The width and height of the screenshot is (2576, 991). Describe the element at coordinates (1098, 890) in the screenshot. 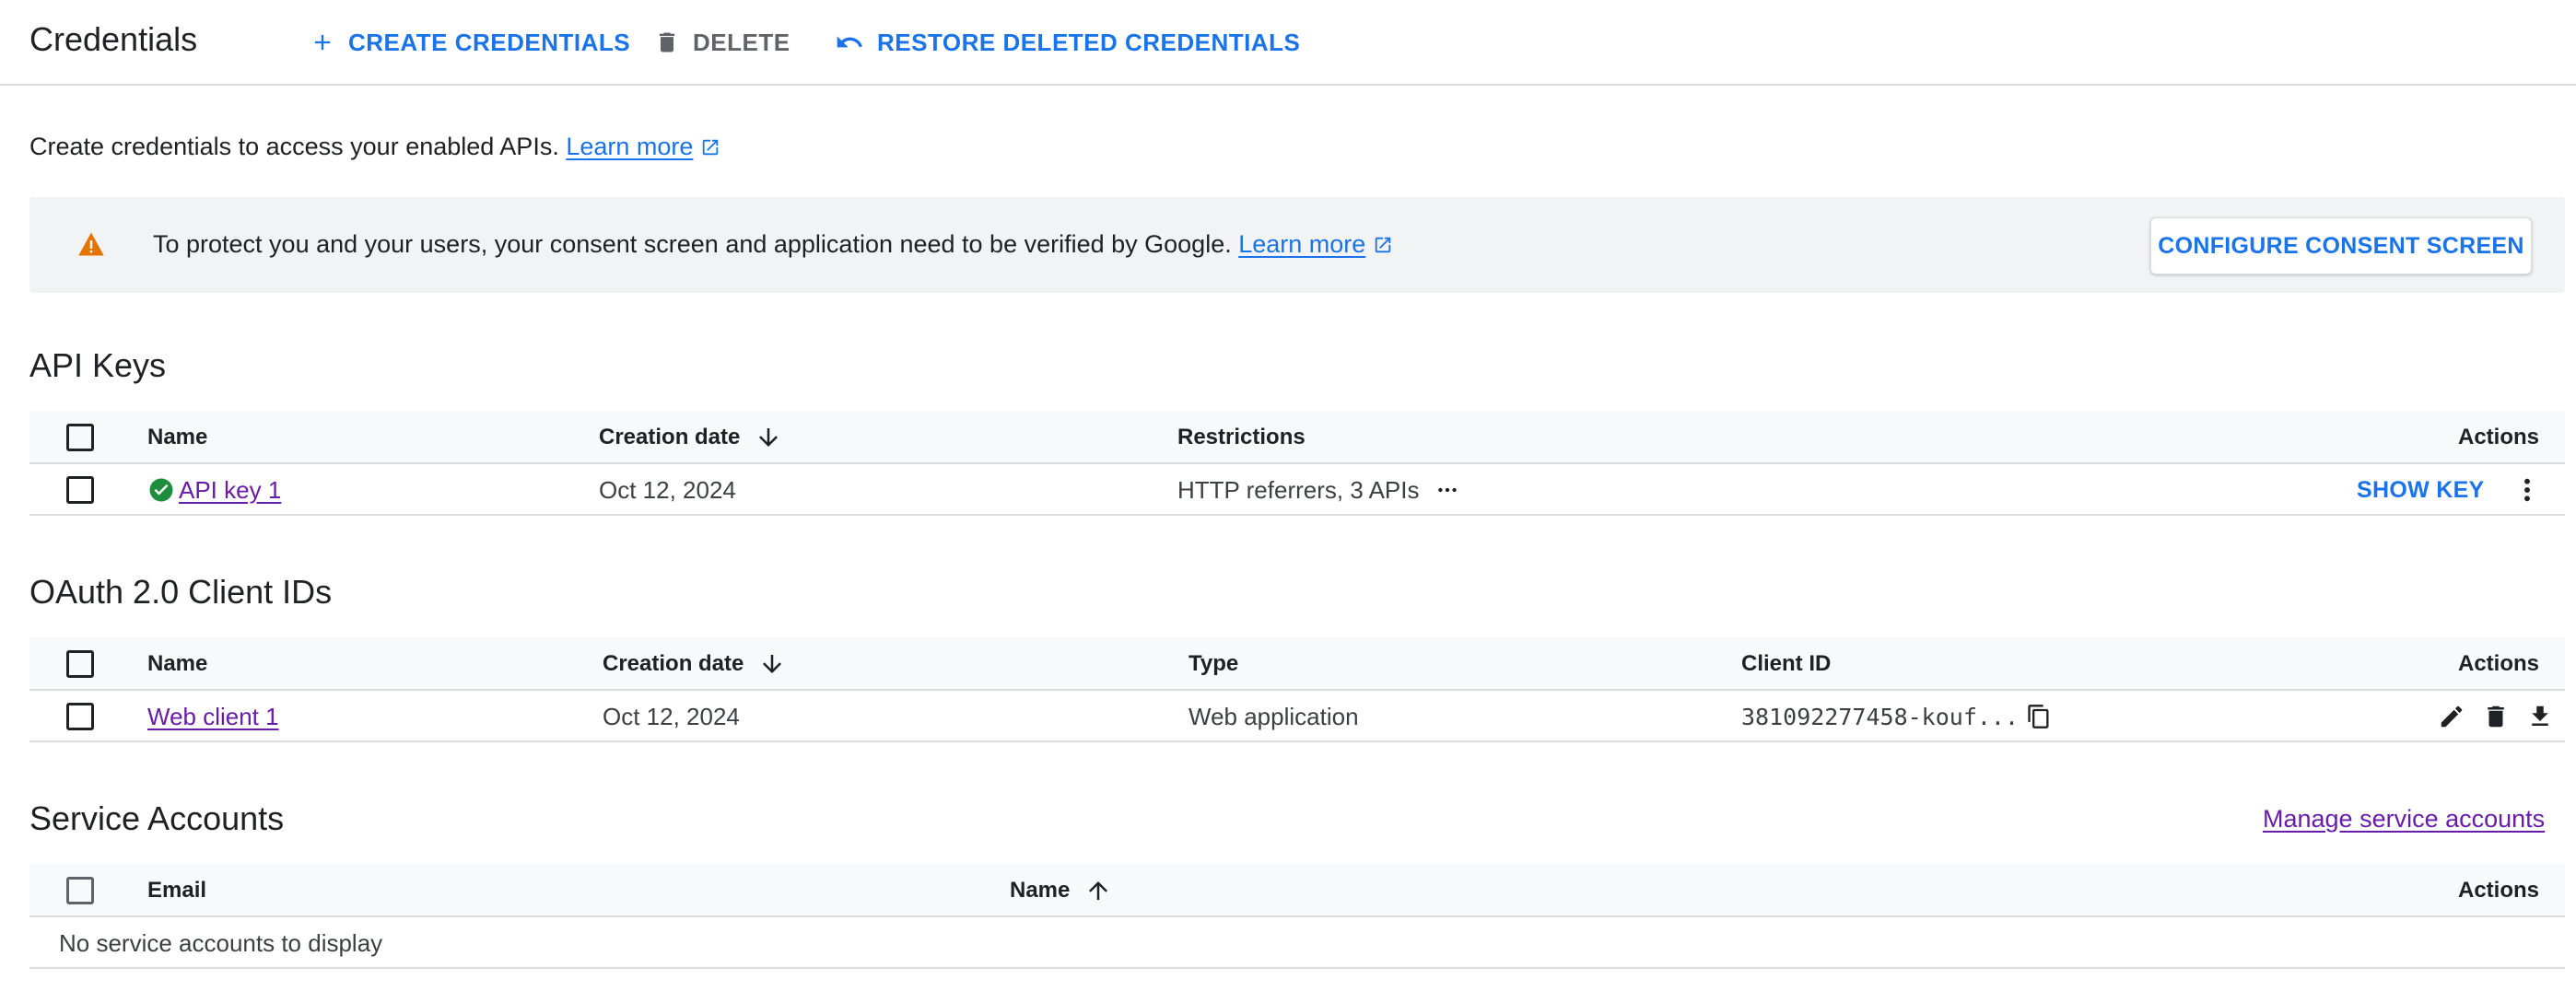

I see `arrow-up-icon` at that location.